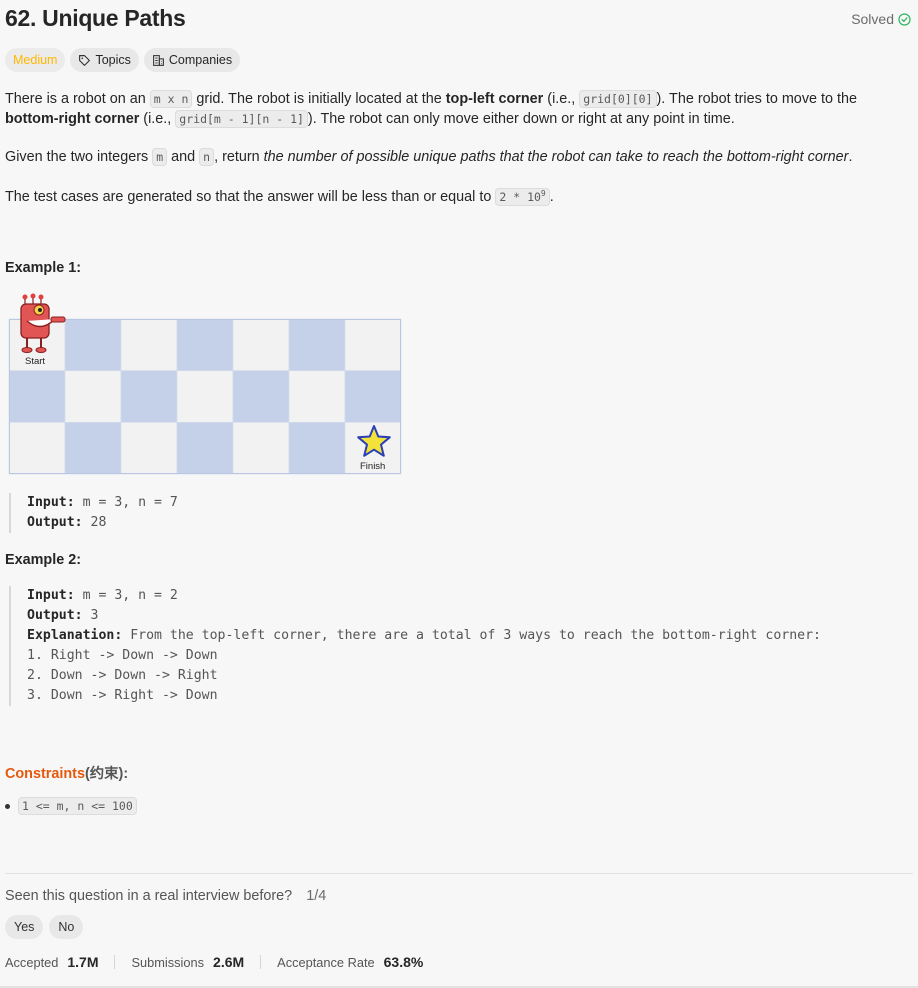 This screenshot has width=918, height=988. What do you see at coordinates (43, 560) in the screenshot?
I see `example-2-title: Example 2:` at bounding box center [43, 560].